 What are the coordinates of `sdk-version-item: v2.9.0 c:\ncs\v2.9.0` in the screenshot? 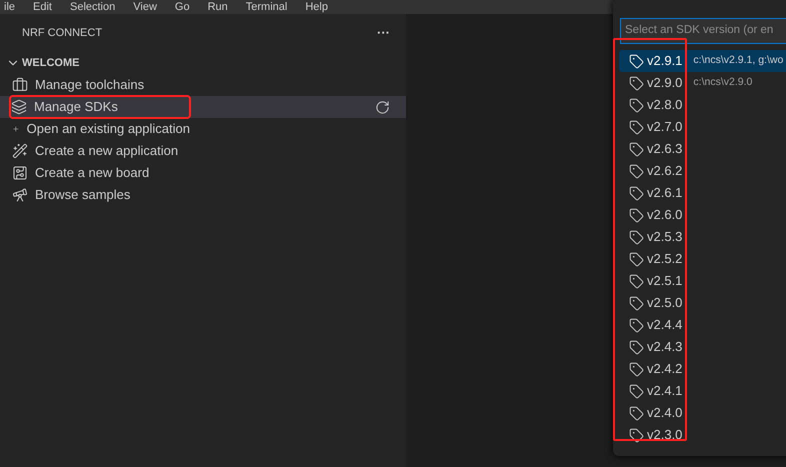 It's located at (702, 83).